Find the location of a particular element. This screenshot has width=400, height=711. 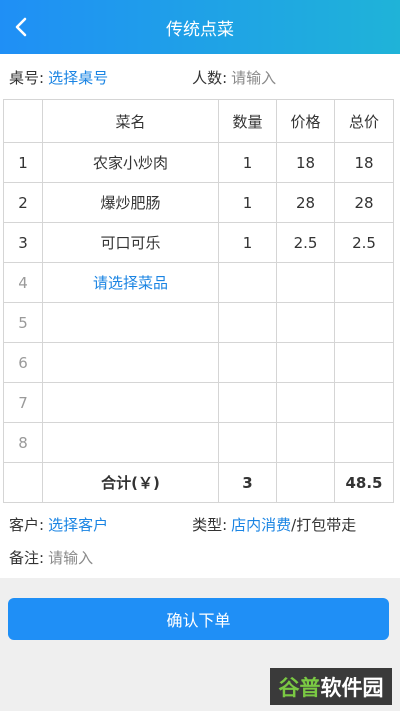

column-header-dish: 菜名 is located at coordinates (130, 121).